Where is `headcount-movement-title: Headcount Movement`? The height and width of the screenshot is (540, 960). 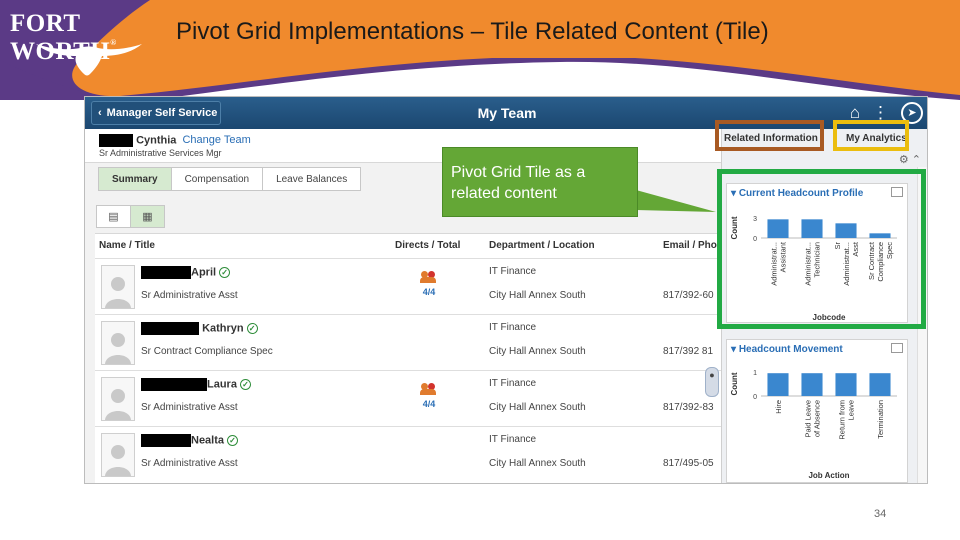
headcount-movement-title: Headcount Movement is located at coordinates (790, 349).